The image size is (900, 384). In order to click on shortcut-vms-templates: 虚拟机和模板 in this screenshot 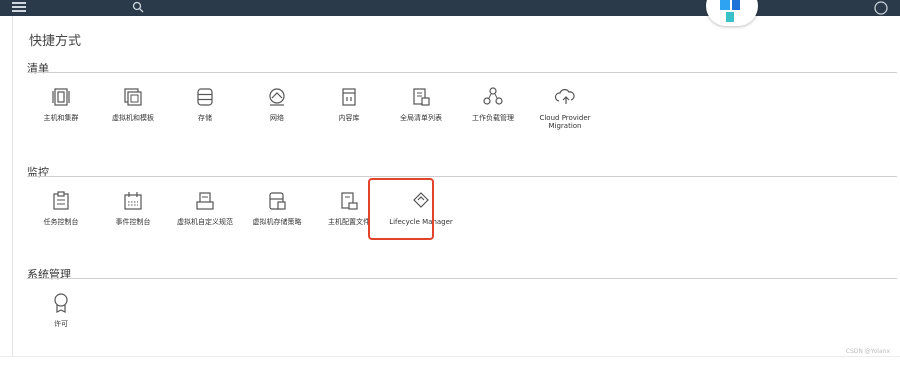, I will do `click(133, 104)`.